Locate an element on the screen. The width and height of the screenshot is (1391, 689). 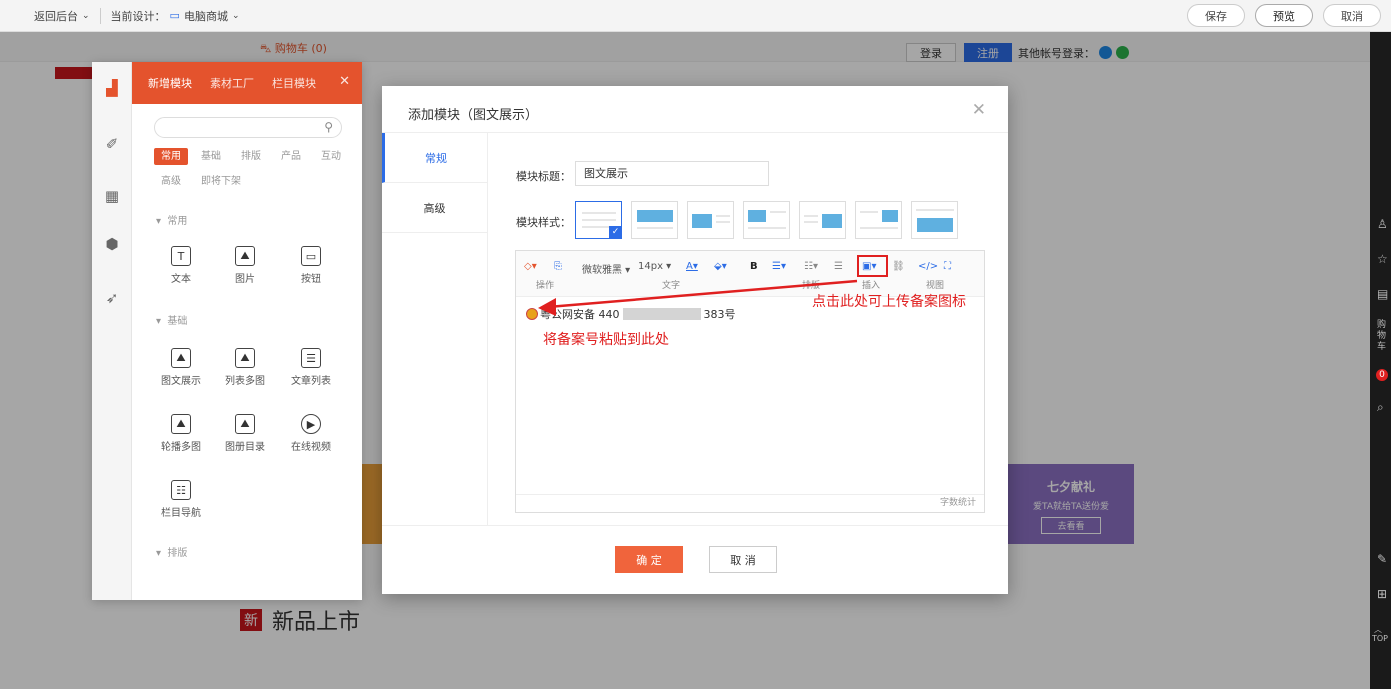
module-article-list: ☰ 文章列表 is located at coordinates (311, 367).